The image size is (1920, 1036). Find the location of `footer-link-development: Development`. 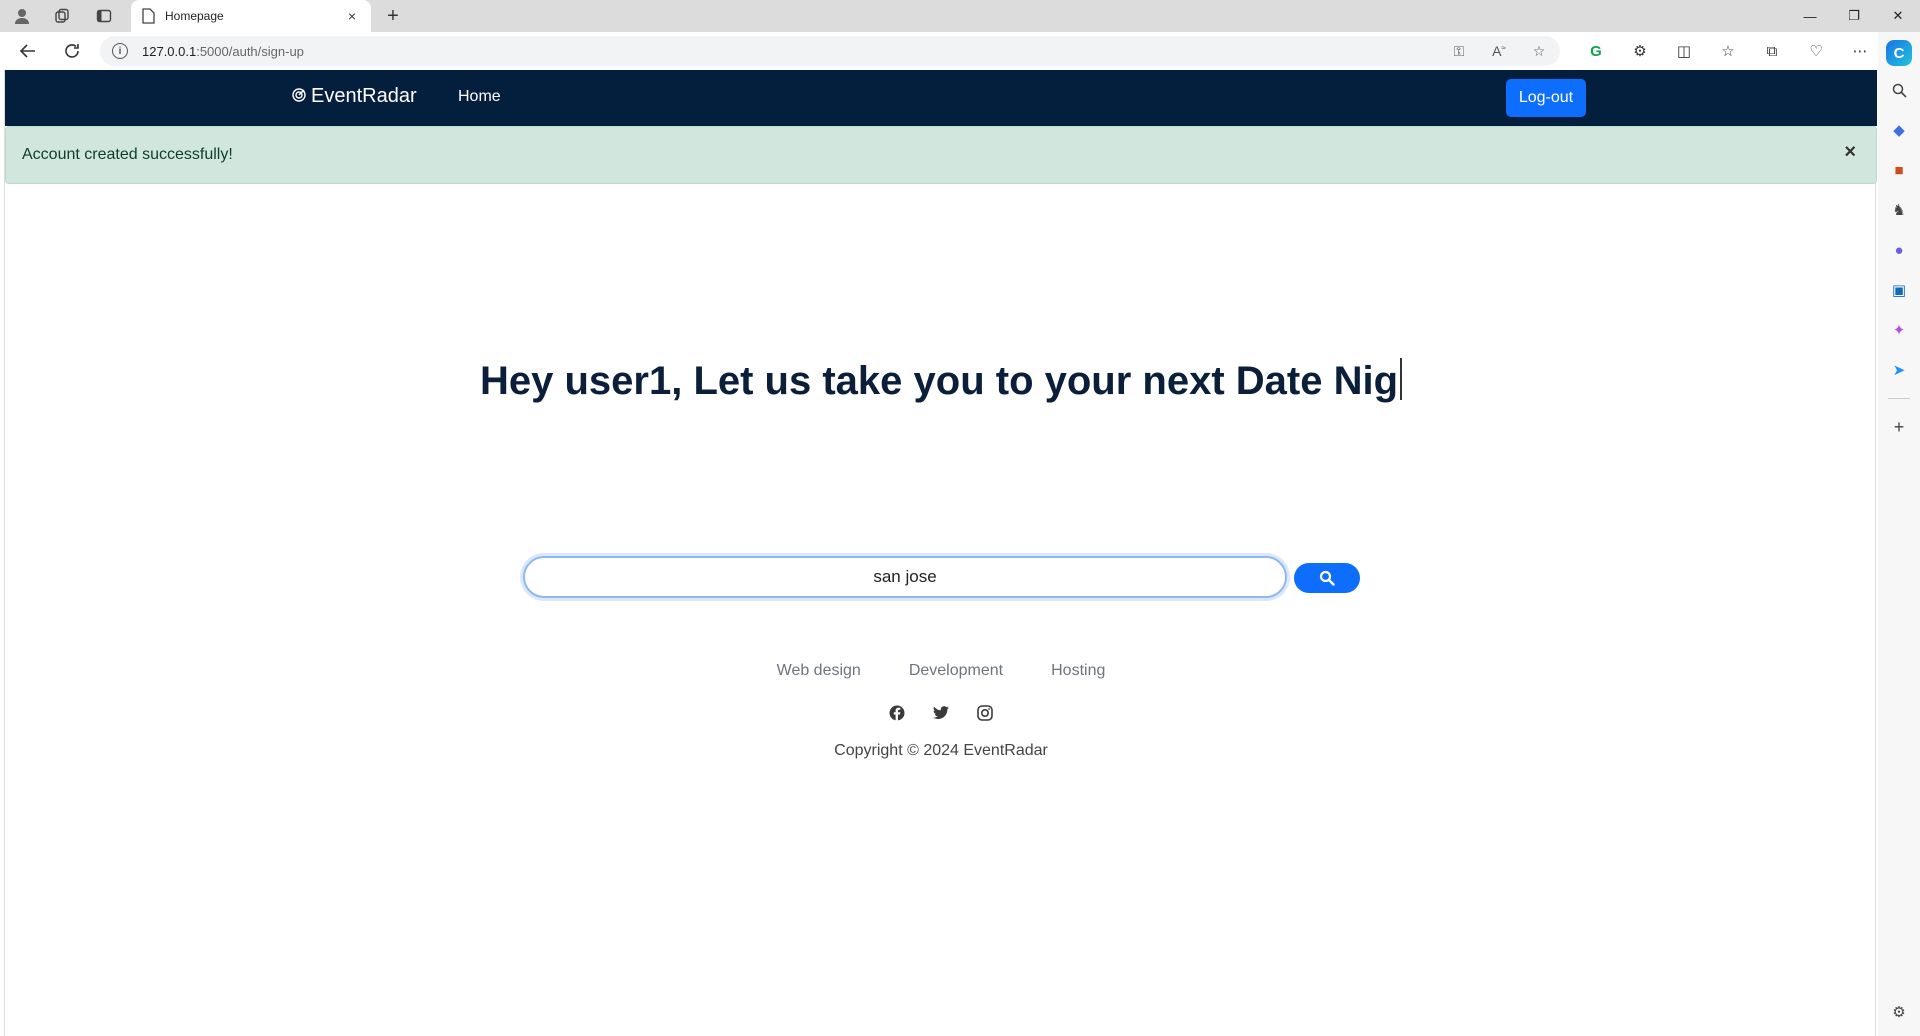

footer-link-development: Development is located at coordinates (956, 671).